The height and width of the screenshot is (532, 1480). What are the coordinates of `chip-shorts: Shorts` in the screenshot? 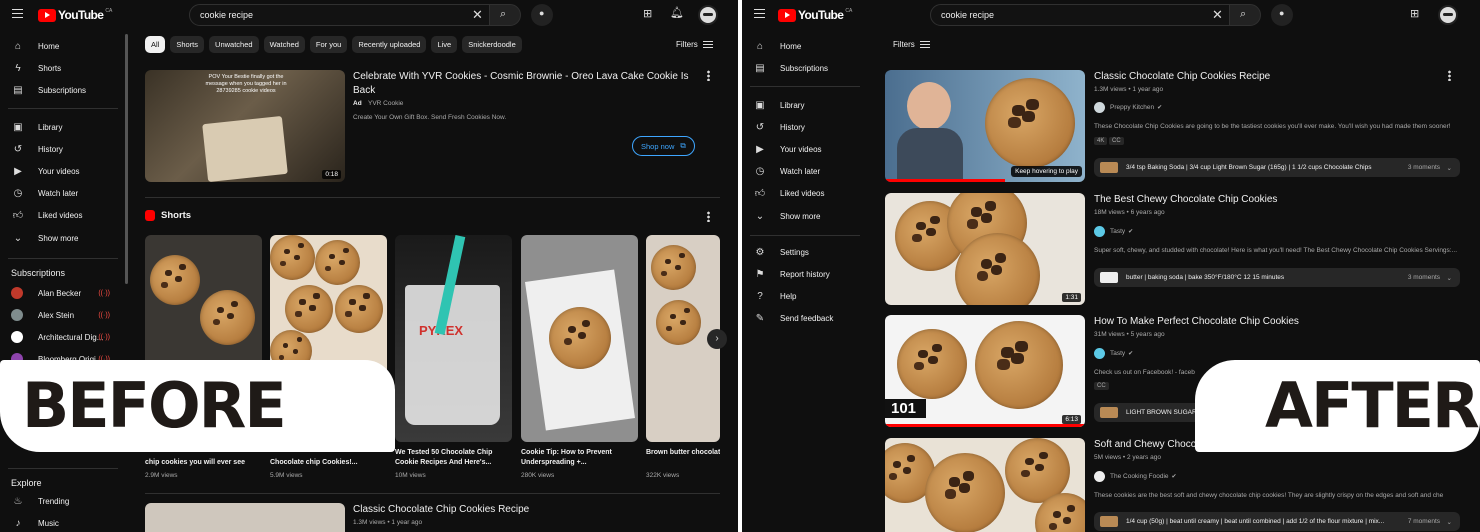 It's located at (187, 44).